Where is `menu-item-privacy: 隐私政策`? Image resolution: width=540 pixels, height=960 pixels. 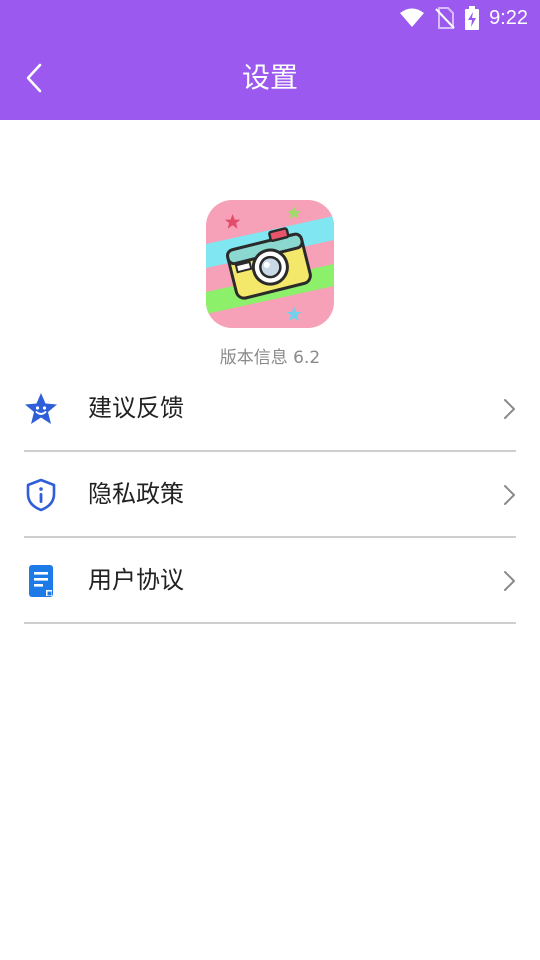
menu-item-privacy: 隐私政策 is located at coordinates (270, 495).